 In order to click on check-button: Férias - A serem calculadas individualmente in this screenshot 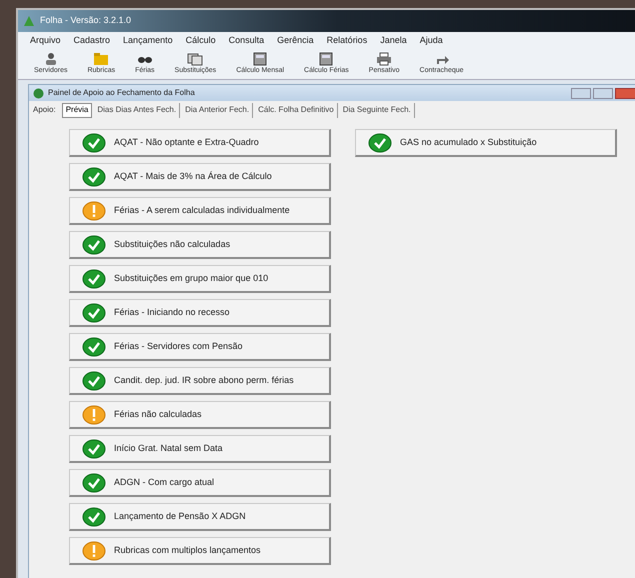, I will do `click(200, 211)`.